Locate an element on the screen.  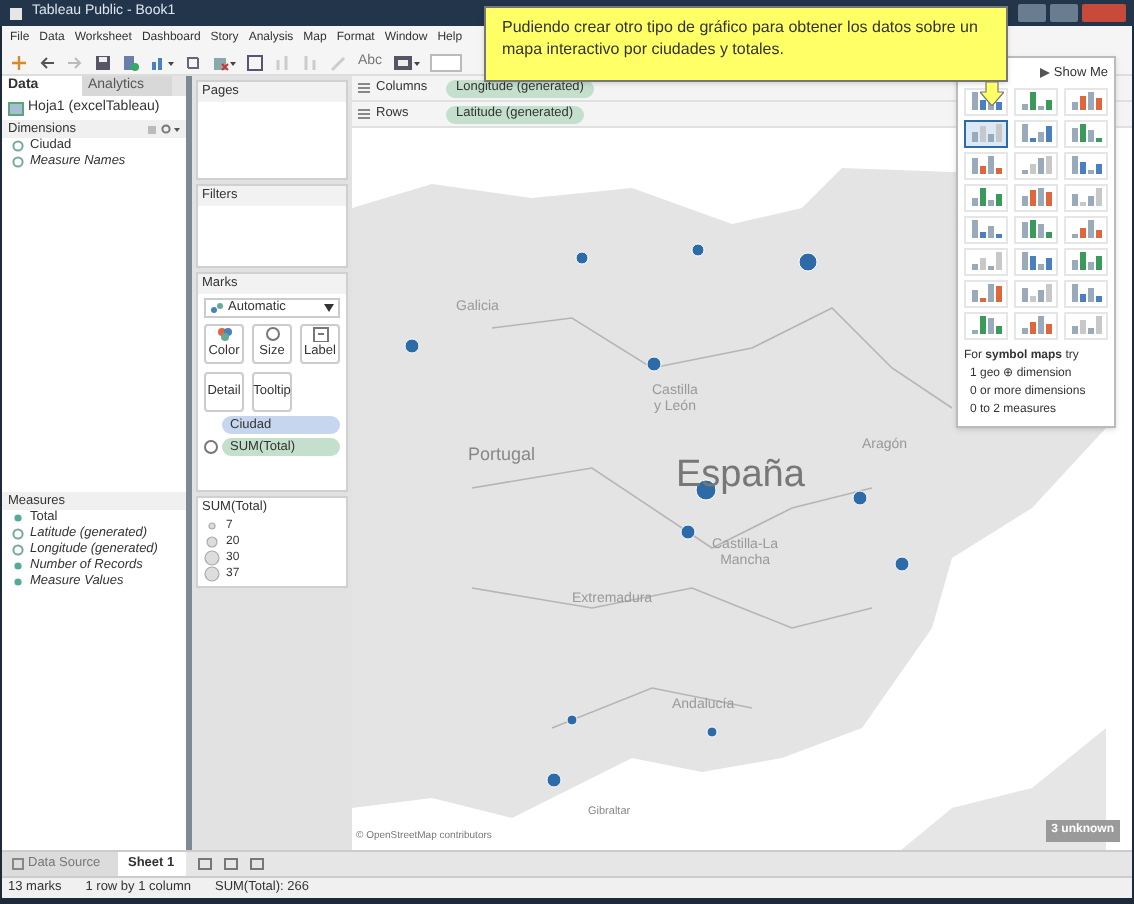
back-arrow-icon is located at coordinates (47, 62).